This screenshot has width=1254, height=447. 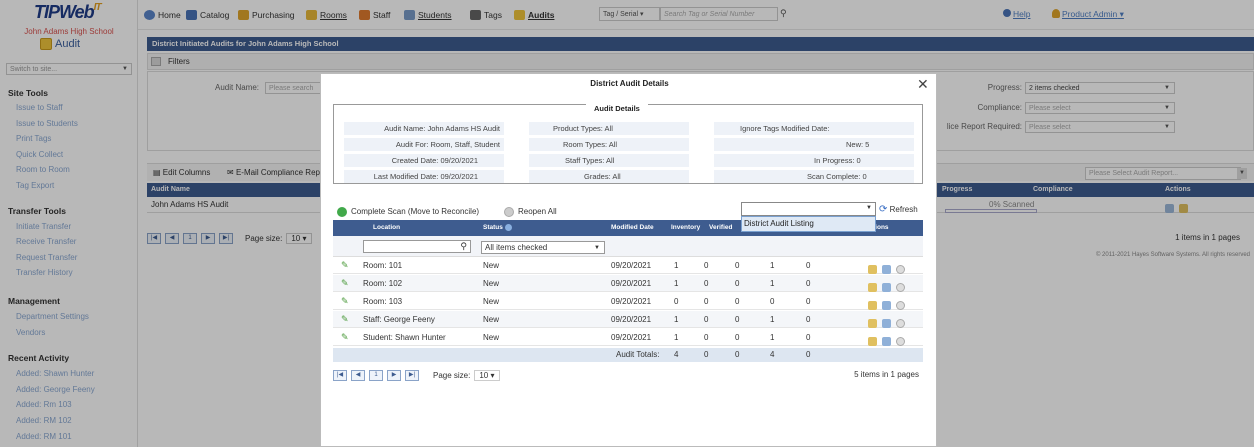 What do you see at coordinates (417, 246) in the screenshot?
I see `location-filter-input: ⚲` at bounding box center [417, 246].